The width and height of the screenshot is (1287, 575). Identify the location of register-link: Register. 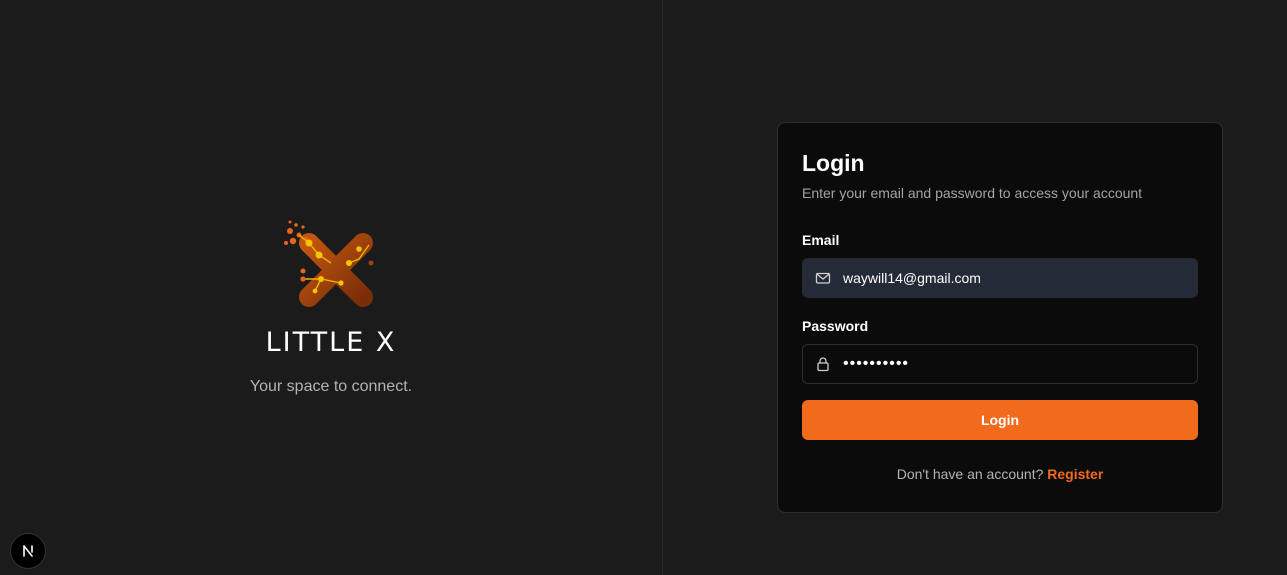
(1075, 474).